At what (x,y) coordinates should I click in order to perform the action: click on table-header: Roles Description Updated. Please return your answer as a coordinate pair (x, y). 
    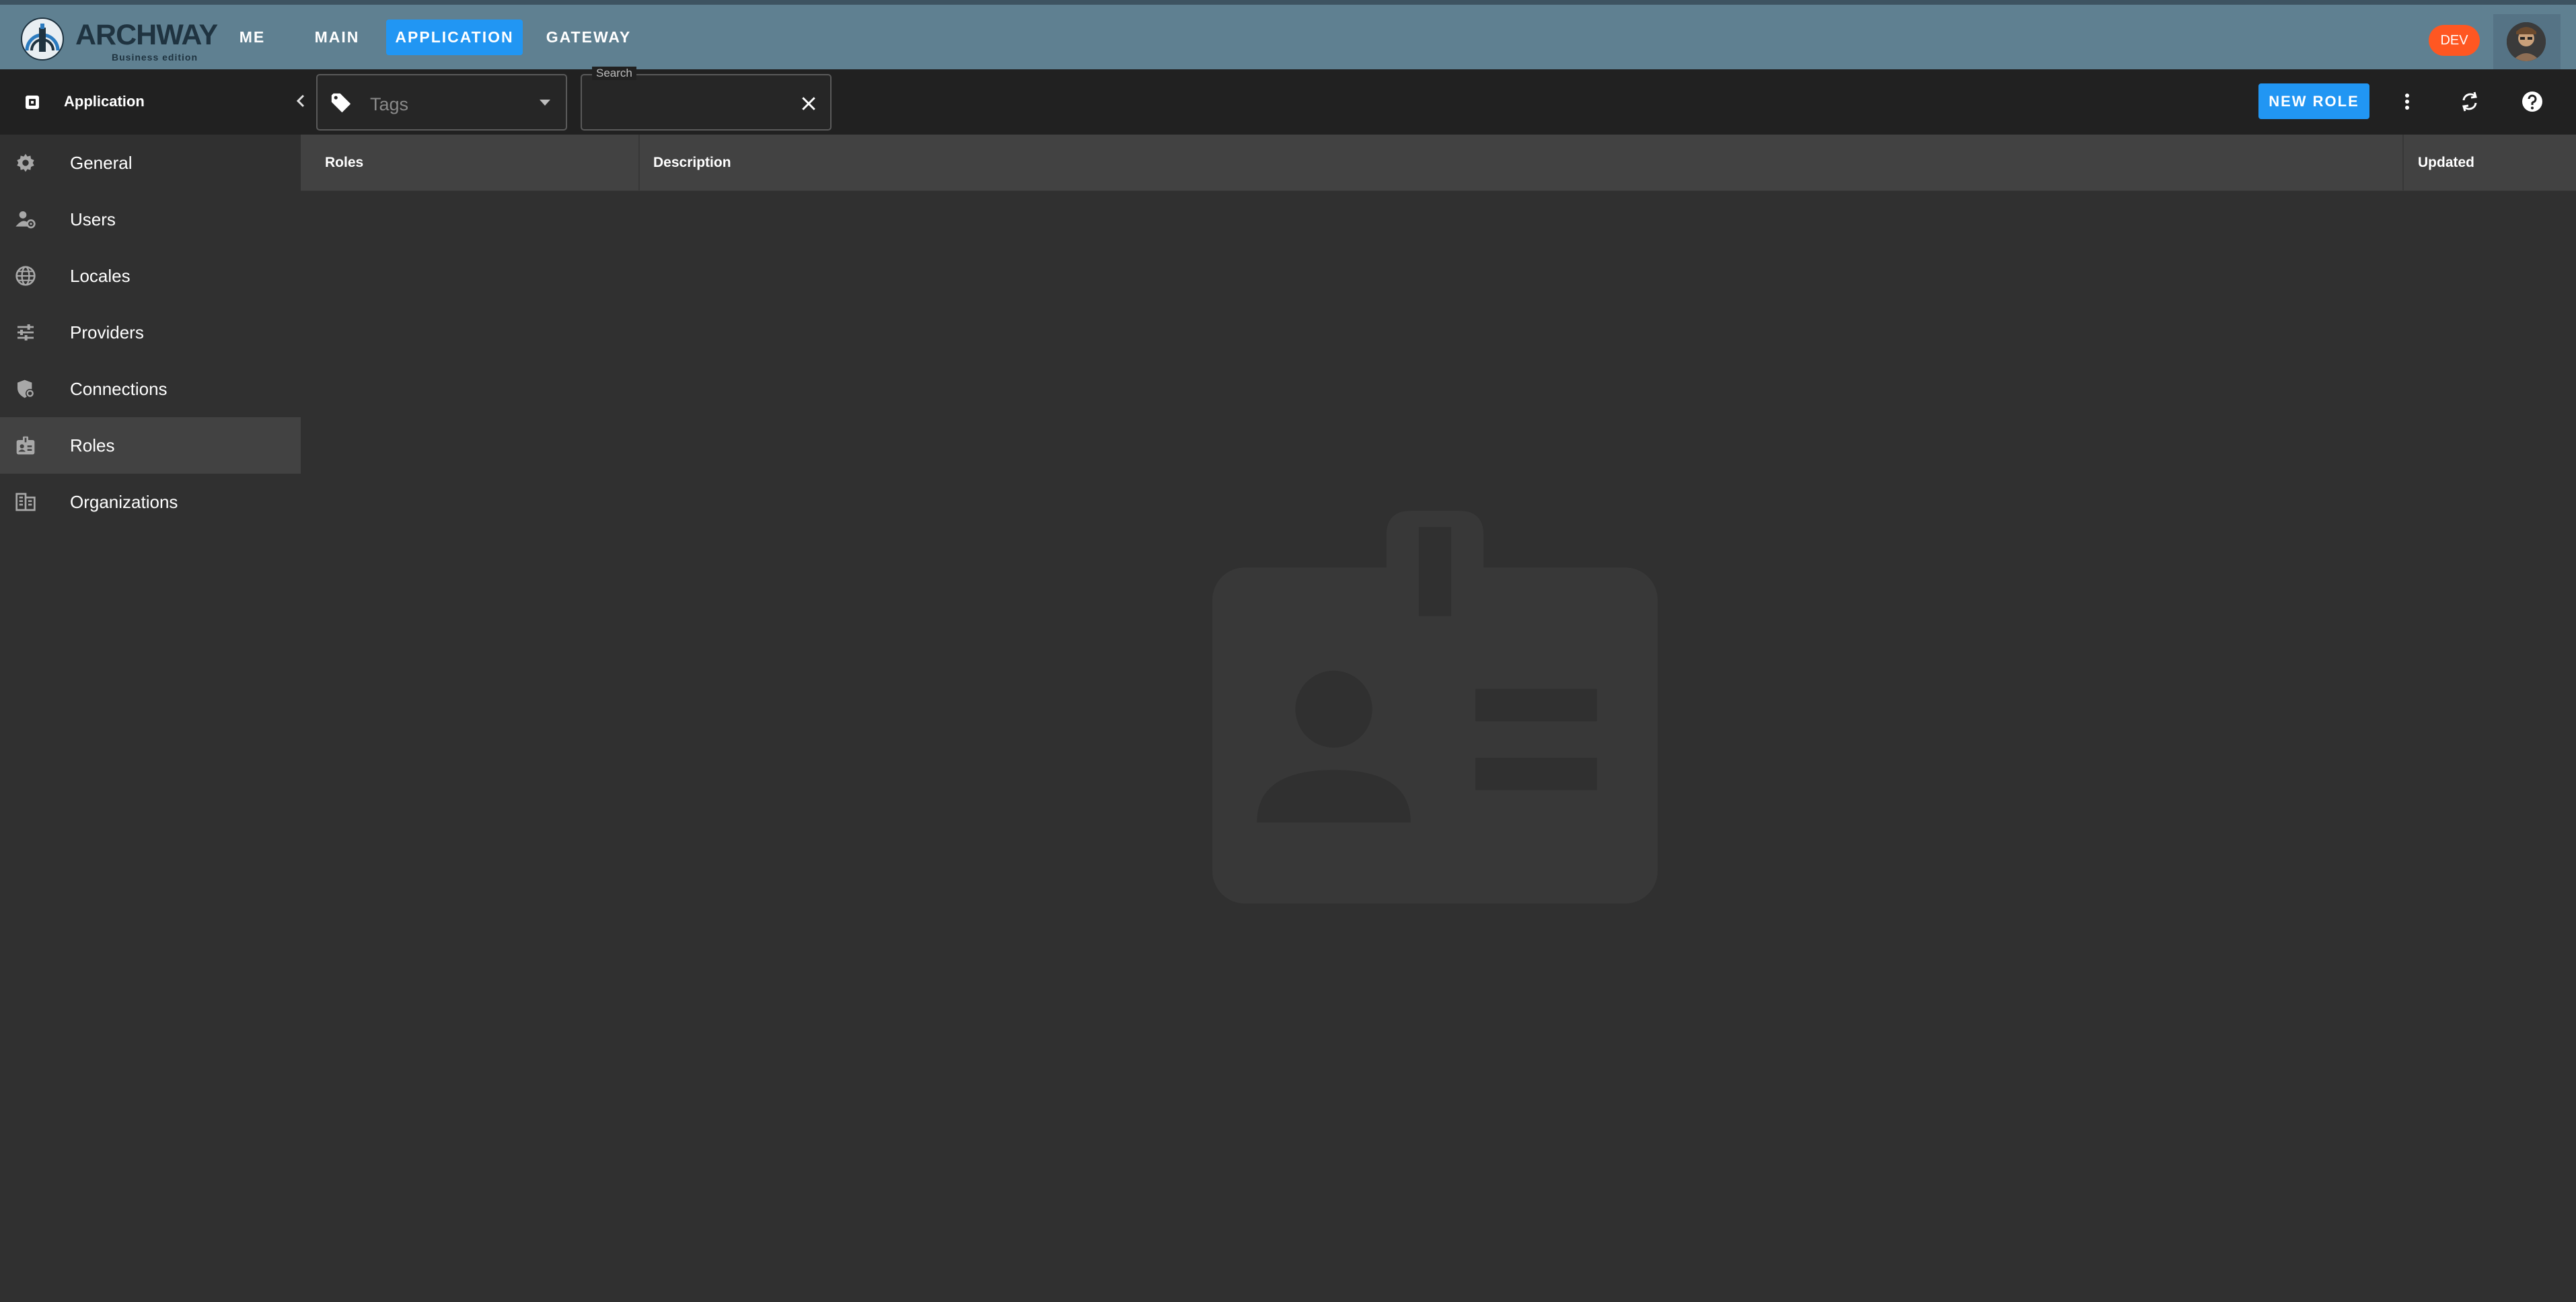
    Looking at the image, I should click on (1438, 163).